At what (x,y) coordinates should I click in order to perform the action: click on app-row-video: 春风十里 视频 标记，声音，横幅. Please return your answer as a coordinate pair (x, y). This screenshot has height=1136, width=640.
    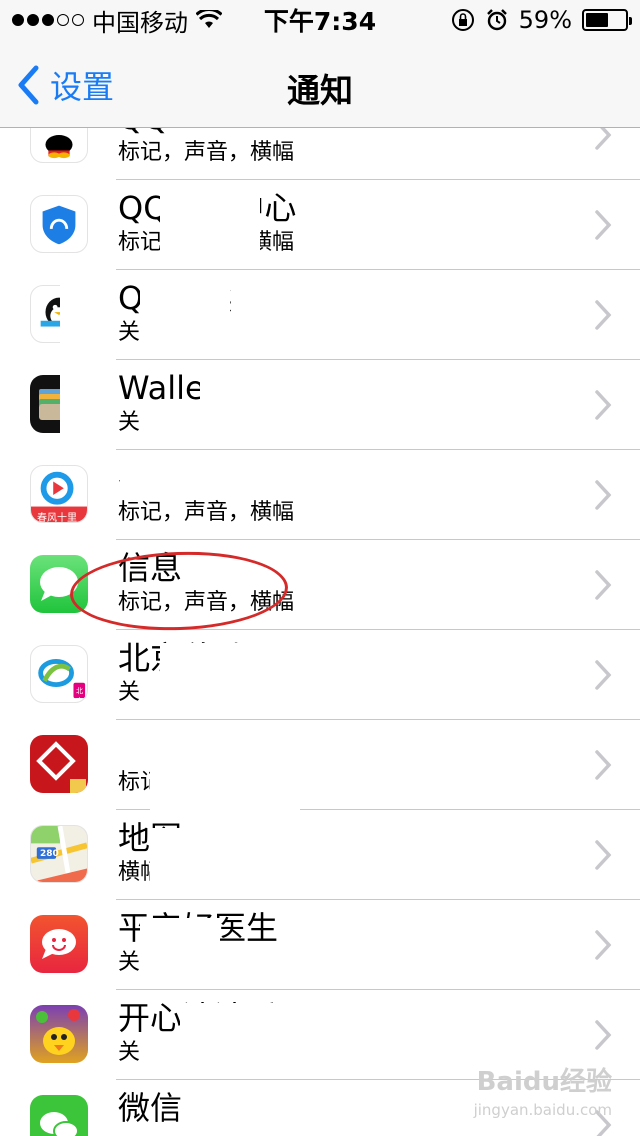
    Looking at the image, I should click on (320, 495).